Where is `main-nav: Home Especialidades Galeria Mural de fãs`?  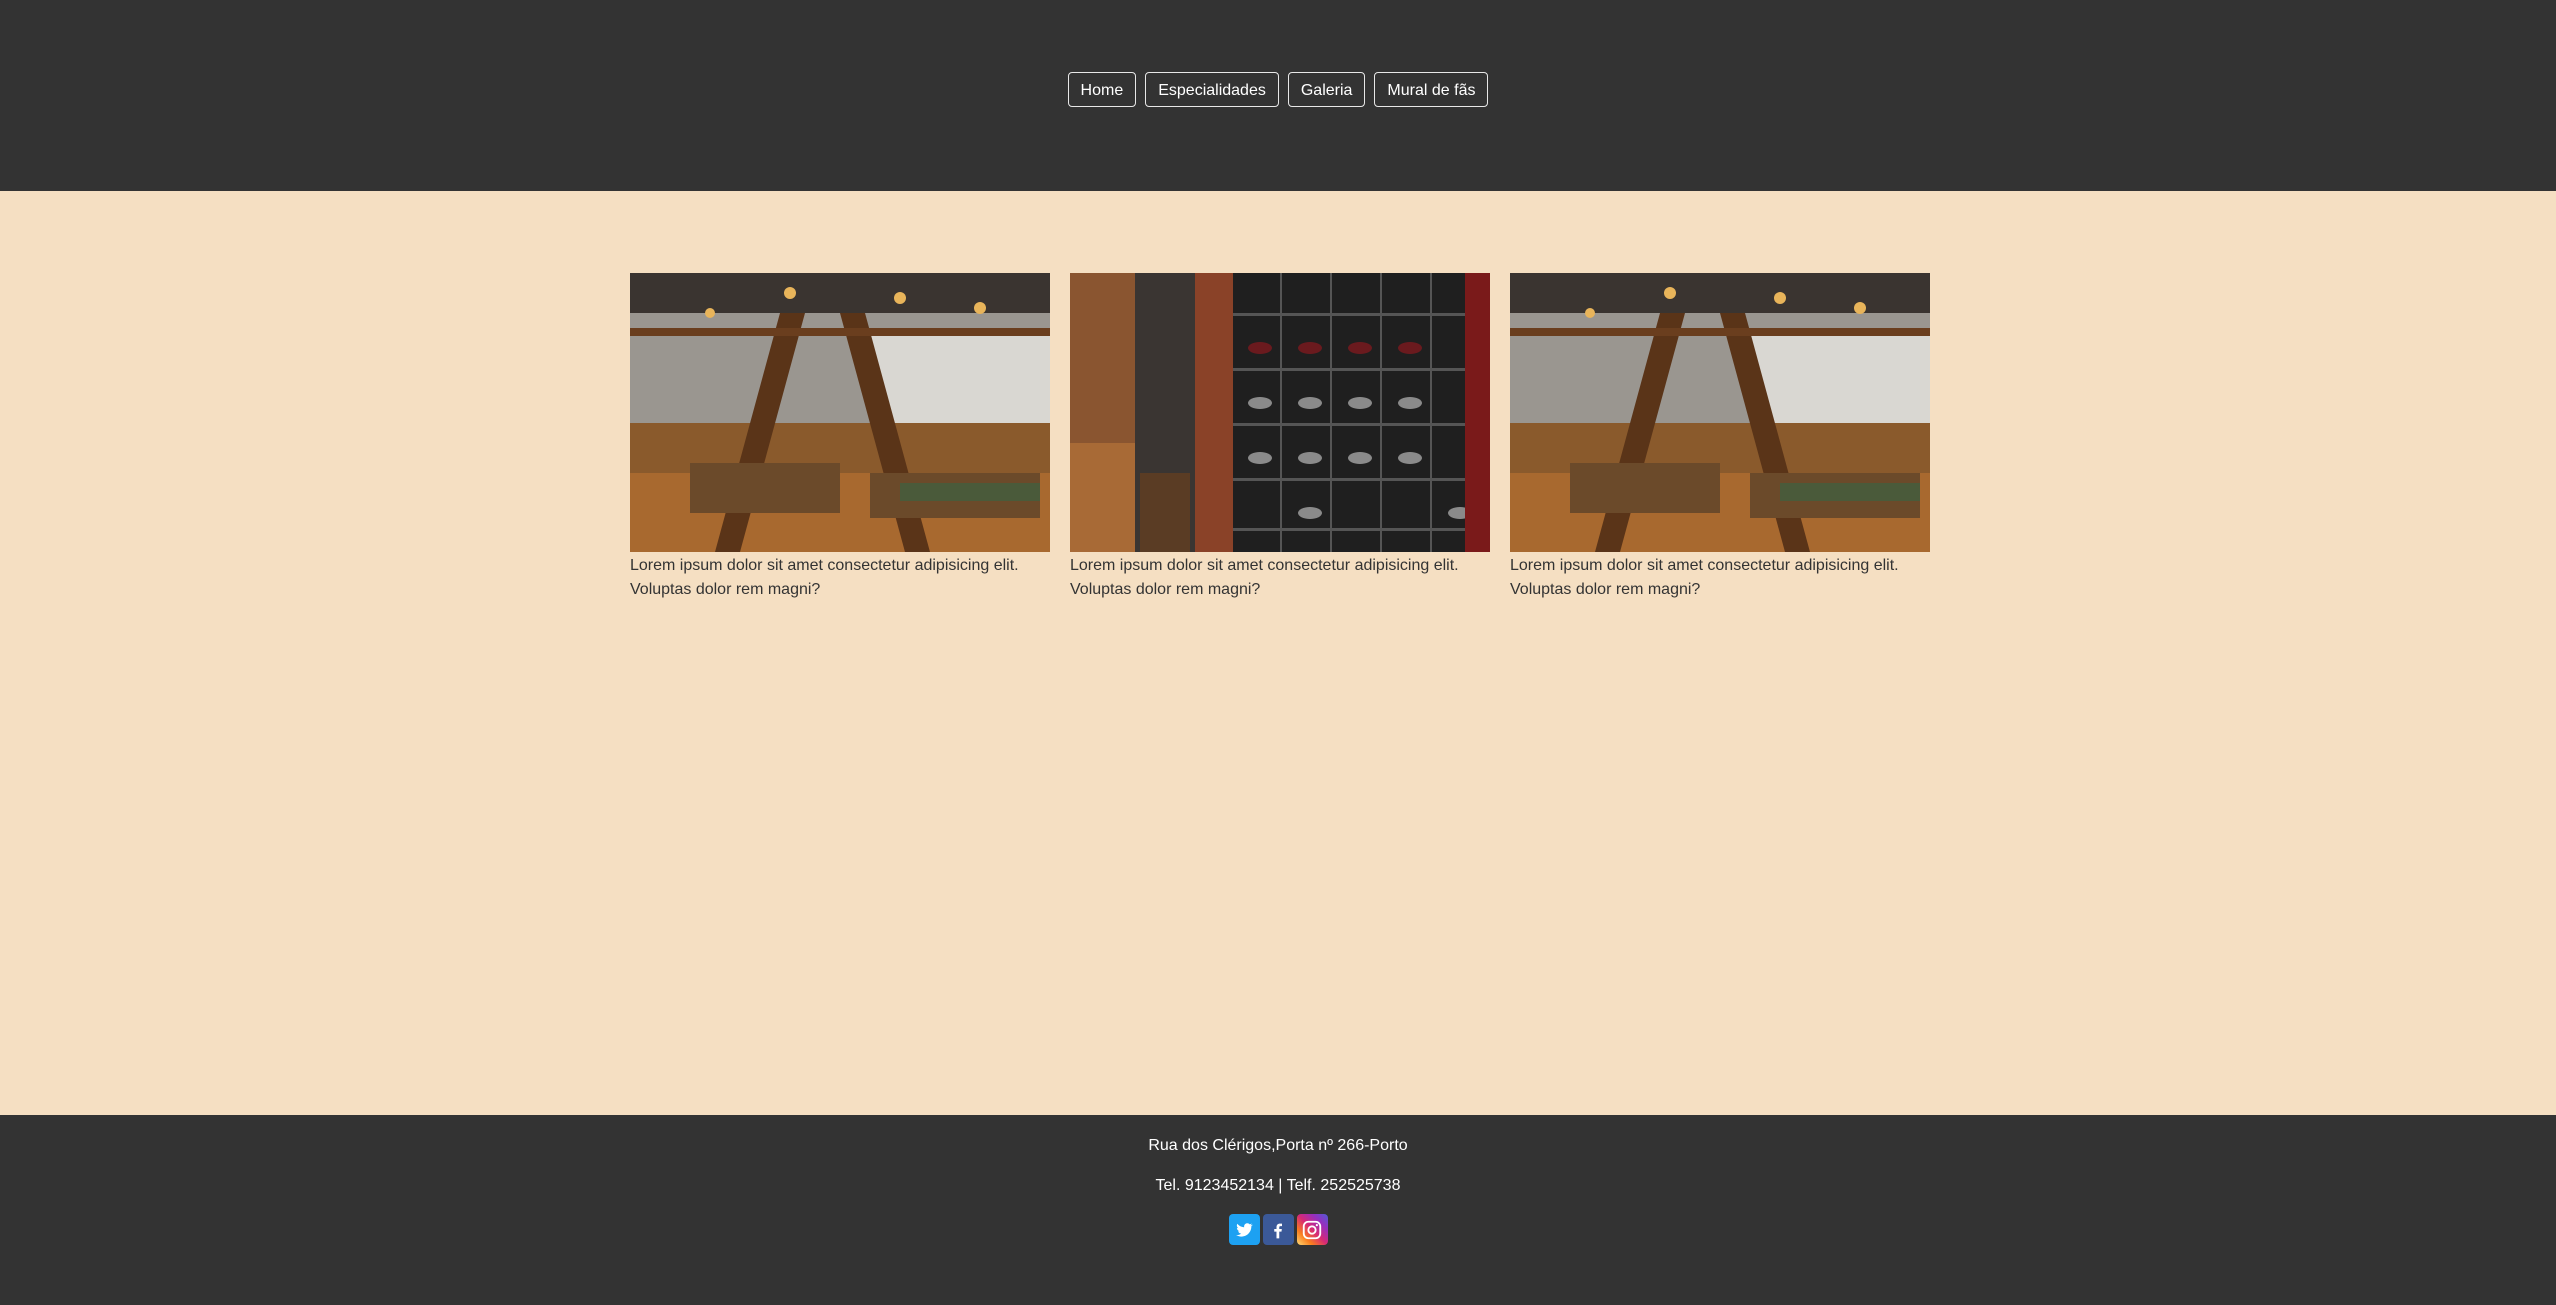 main-nav: Home Especialidades Galeria Mural de fãs is located at coordinates (1278, 89).